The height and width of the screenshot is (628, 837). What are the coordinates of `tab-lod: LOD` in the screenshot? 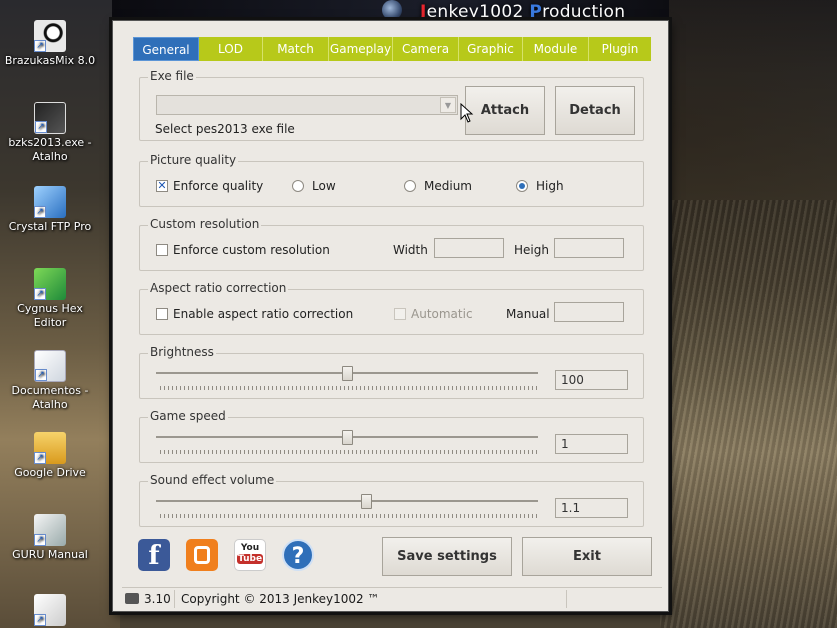 It's located at (231, 49).